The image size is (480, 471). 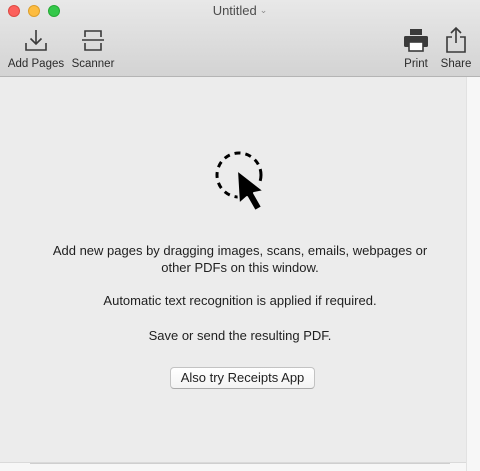 I want to click on share-icon, so click(x=456, y=39).